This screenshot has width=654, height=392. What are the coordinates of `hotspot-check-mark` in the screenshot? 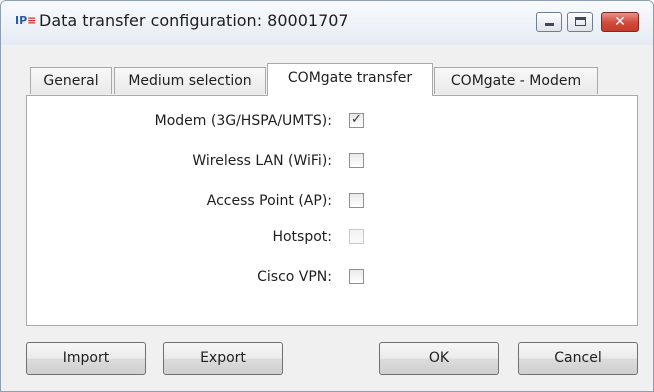 It's located at (356, 234).